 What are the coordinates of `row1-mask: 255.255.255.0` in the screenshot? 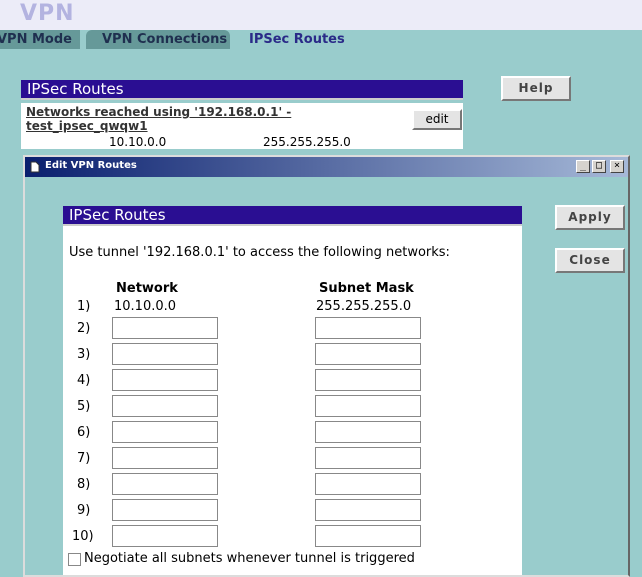 It's located at (364, 306).